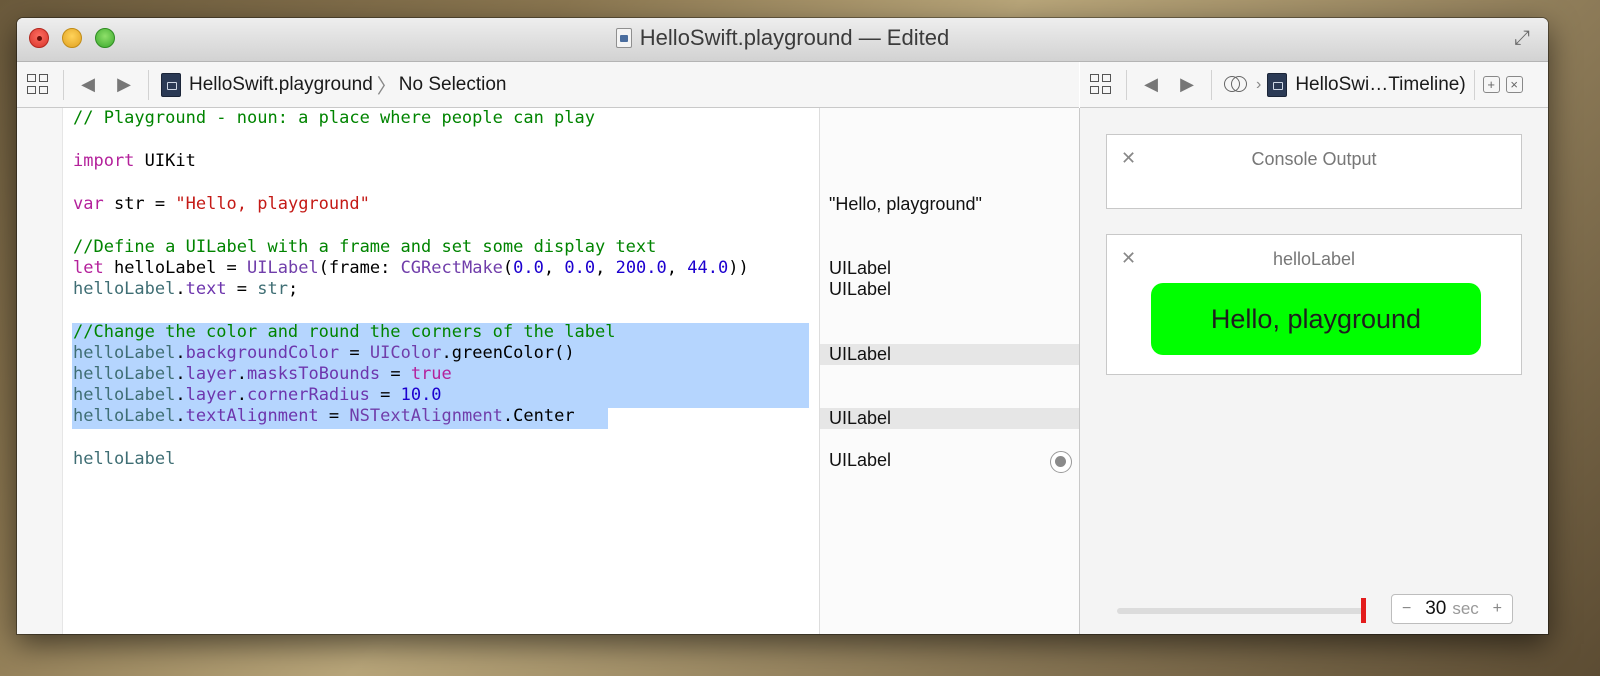  I want to click on decrement-button: −, so click(1406, 609).